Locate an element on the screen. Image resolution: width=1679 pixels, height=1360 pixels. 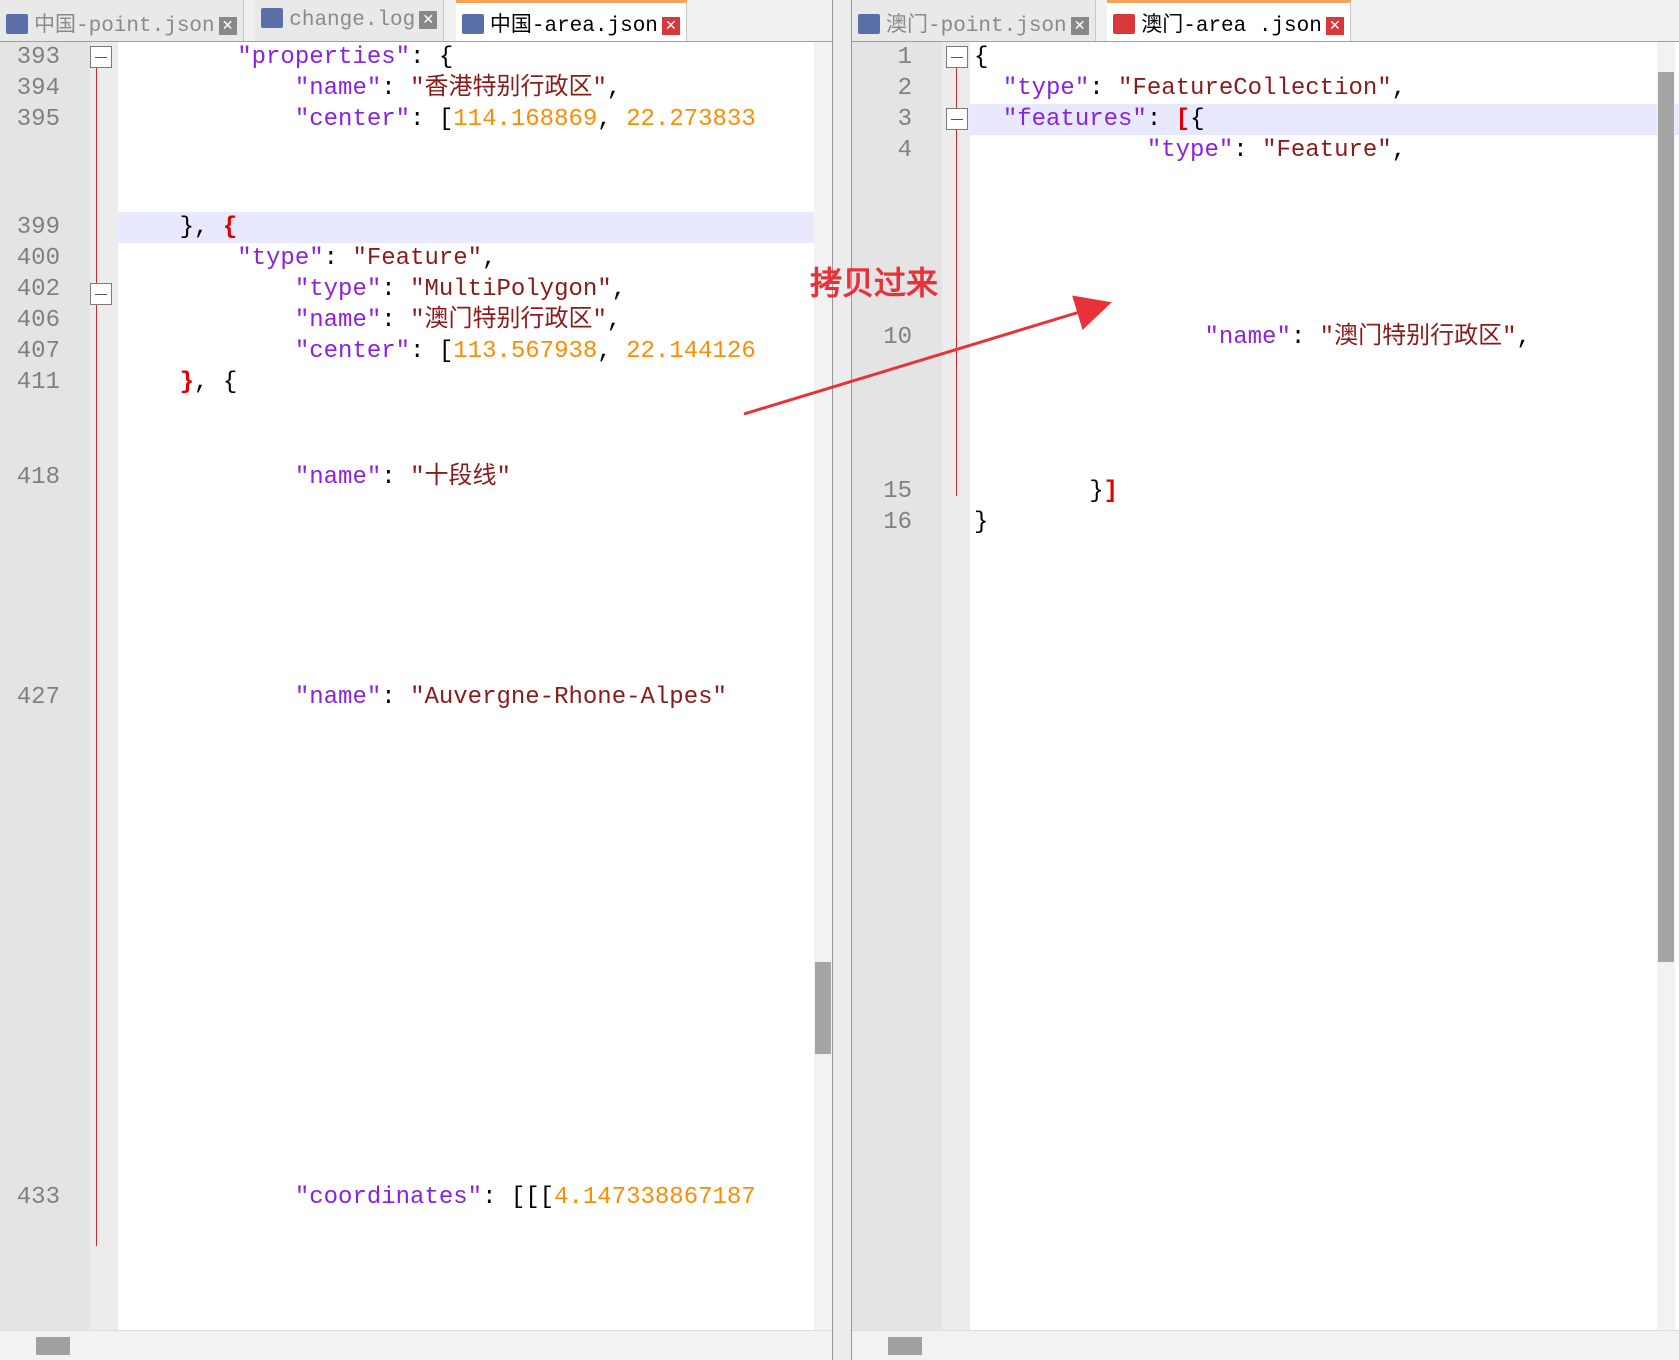
code-line: 406 "name": "澳门特别行政区", is located at coordinates (319, 320).